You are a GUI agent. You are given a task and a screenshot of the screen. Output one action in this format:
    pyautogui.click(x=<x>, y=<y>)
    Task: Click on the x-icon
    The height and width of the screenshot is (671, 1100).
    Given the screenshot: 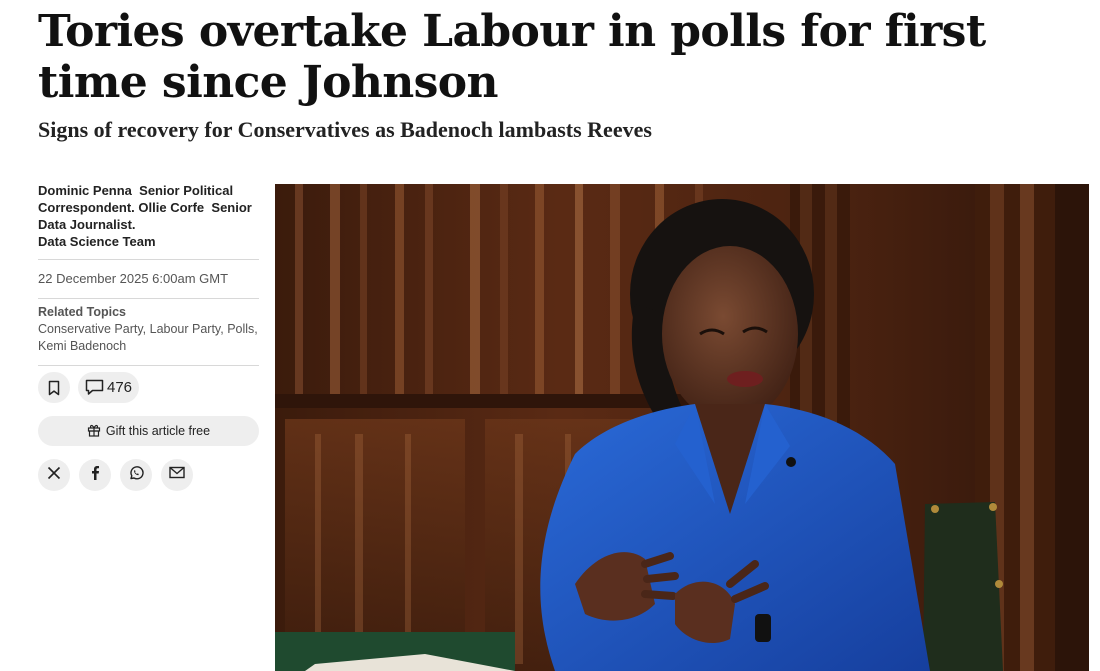 What is the action you would take?
    pyautogui.click(x=54, y=475)
    